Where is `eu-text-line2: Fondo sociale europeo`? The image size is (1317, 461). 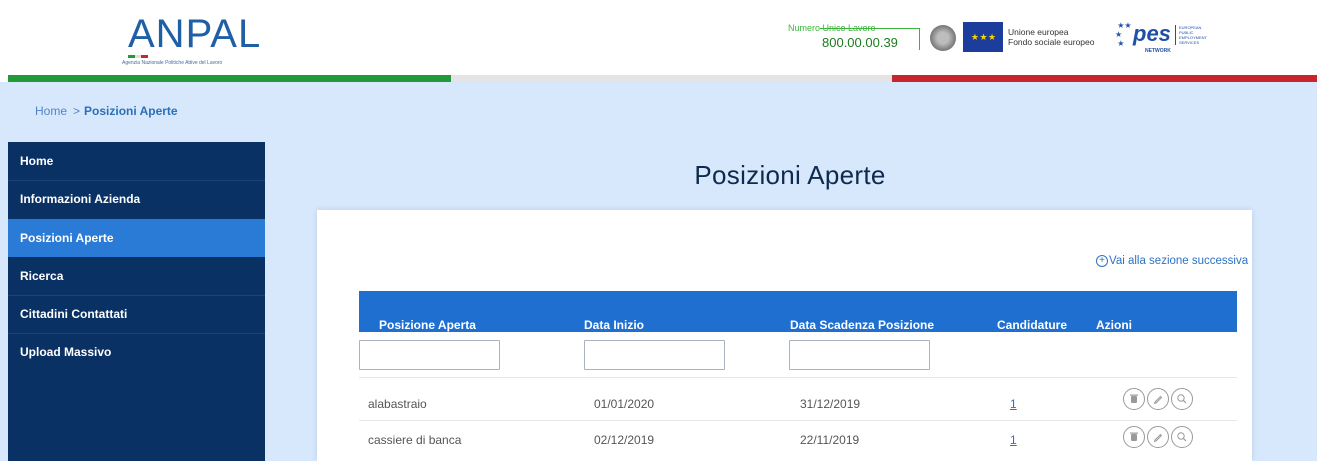 eu-text-line2: Fondo sociale europeo is located at coordinates (1051, 42).